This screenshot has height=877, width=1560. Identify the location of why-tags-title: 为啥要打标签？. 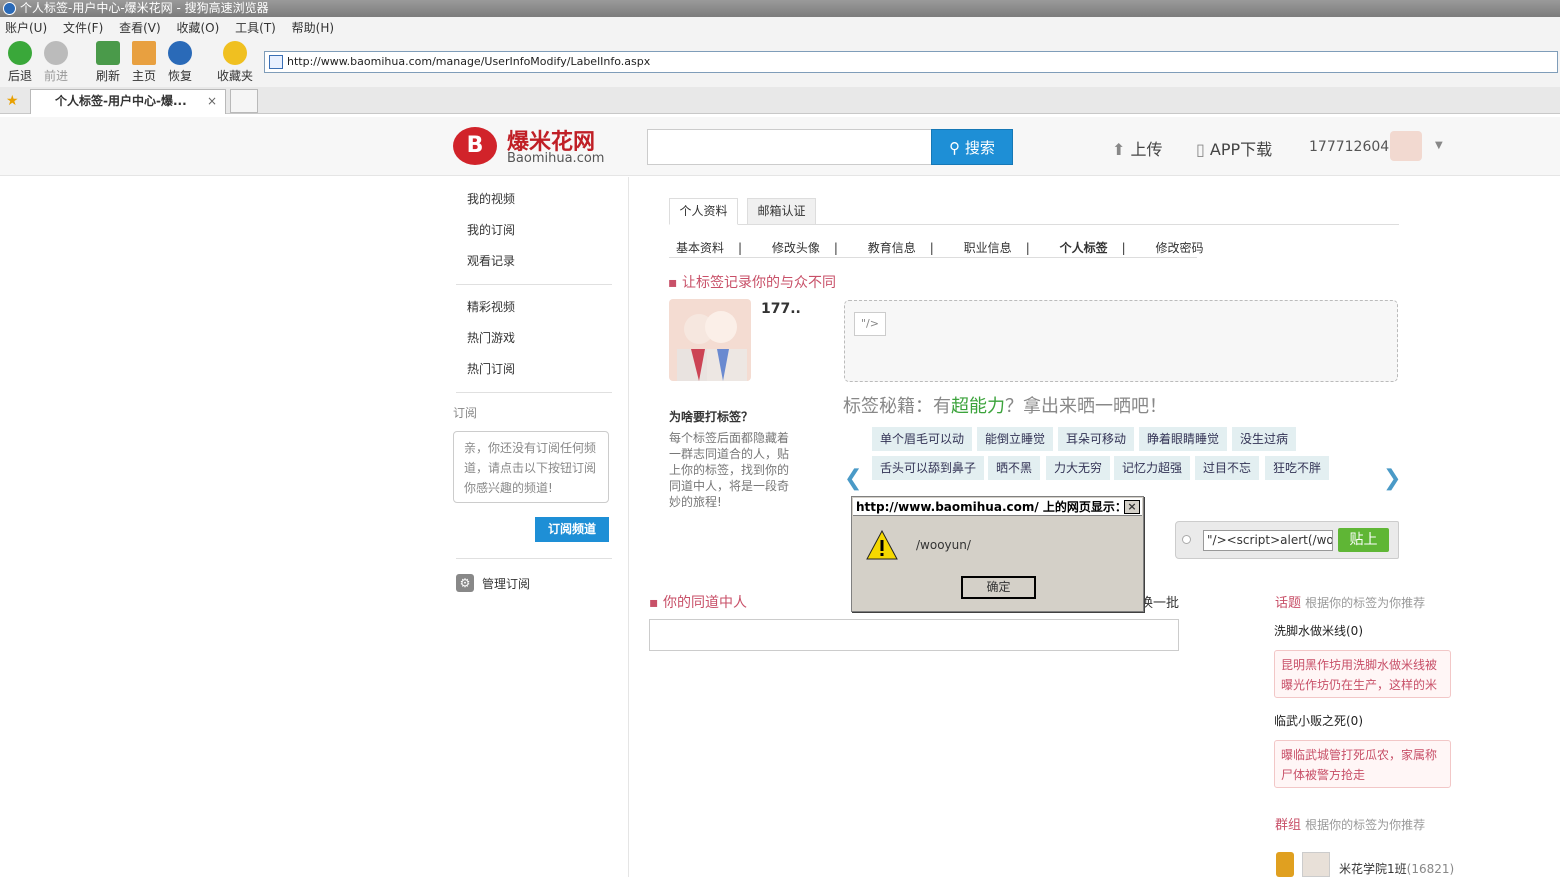
(711, 417).